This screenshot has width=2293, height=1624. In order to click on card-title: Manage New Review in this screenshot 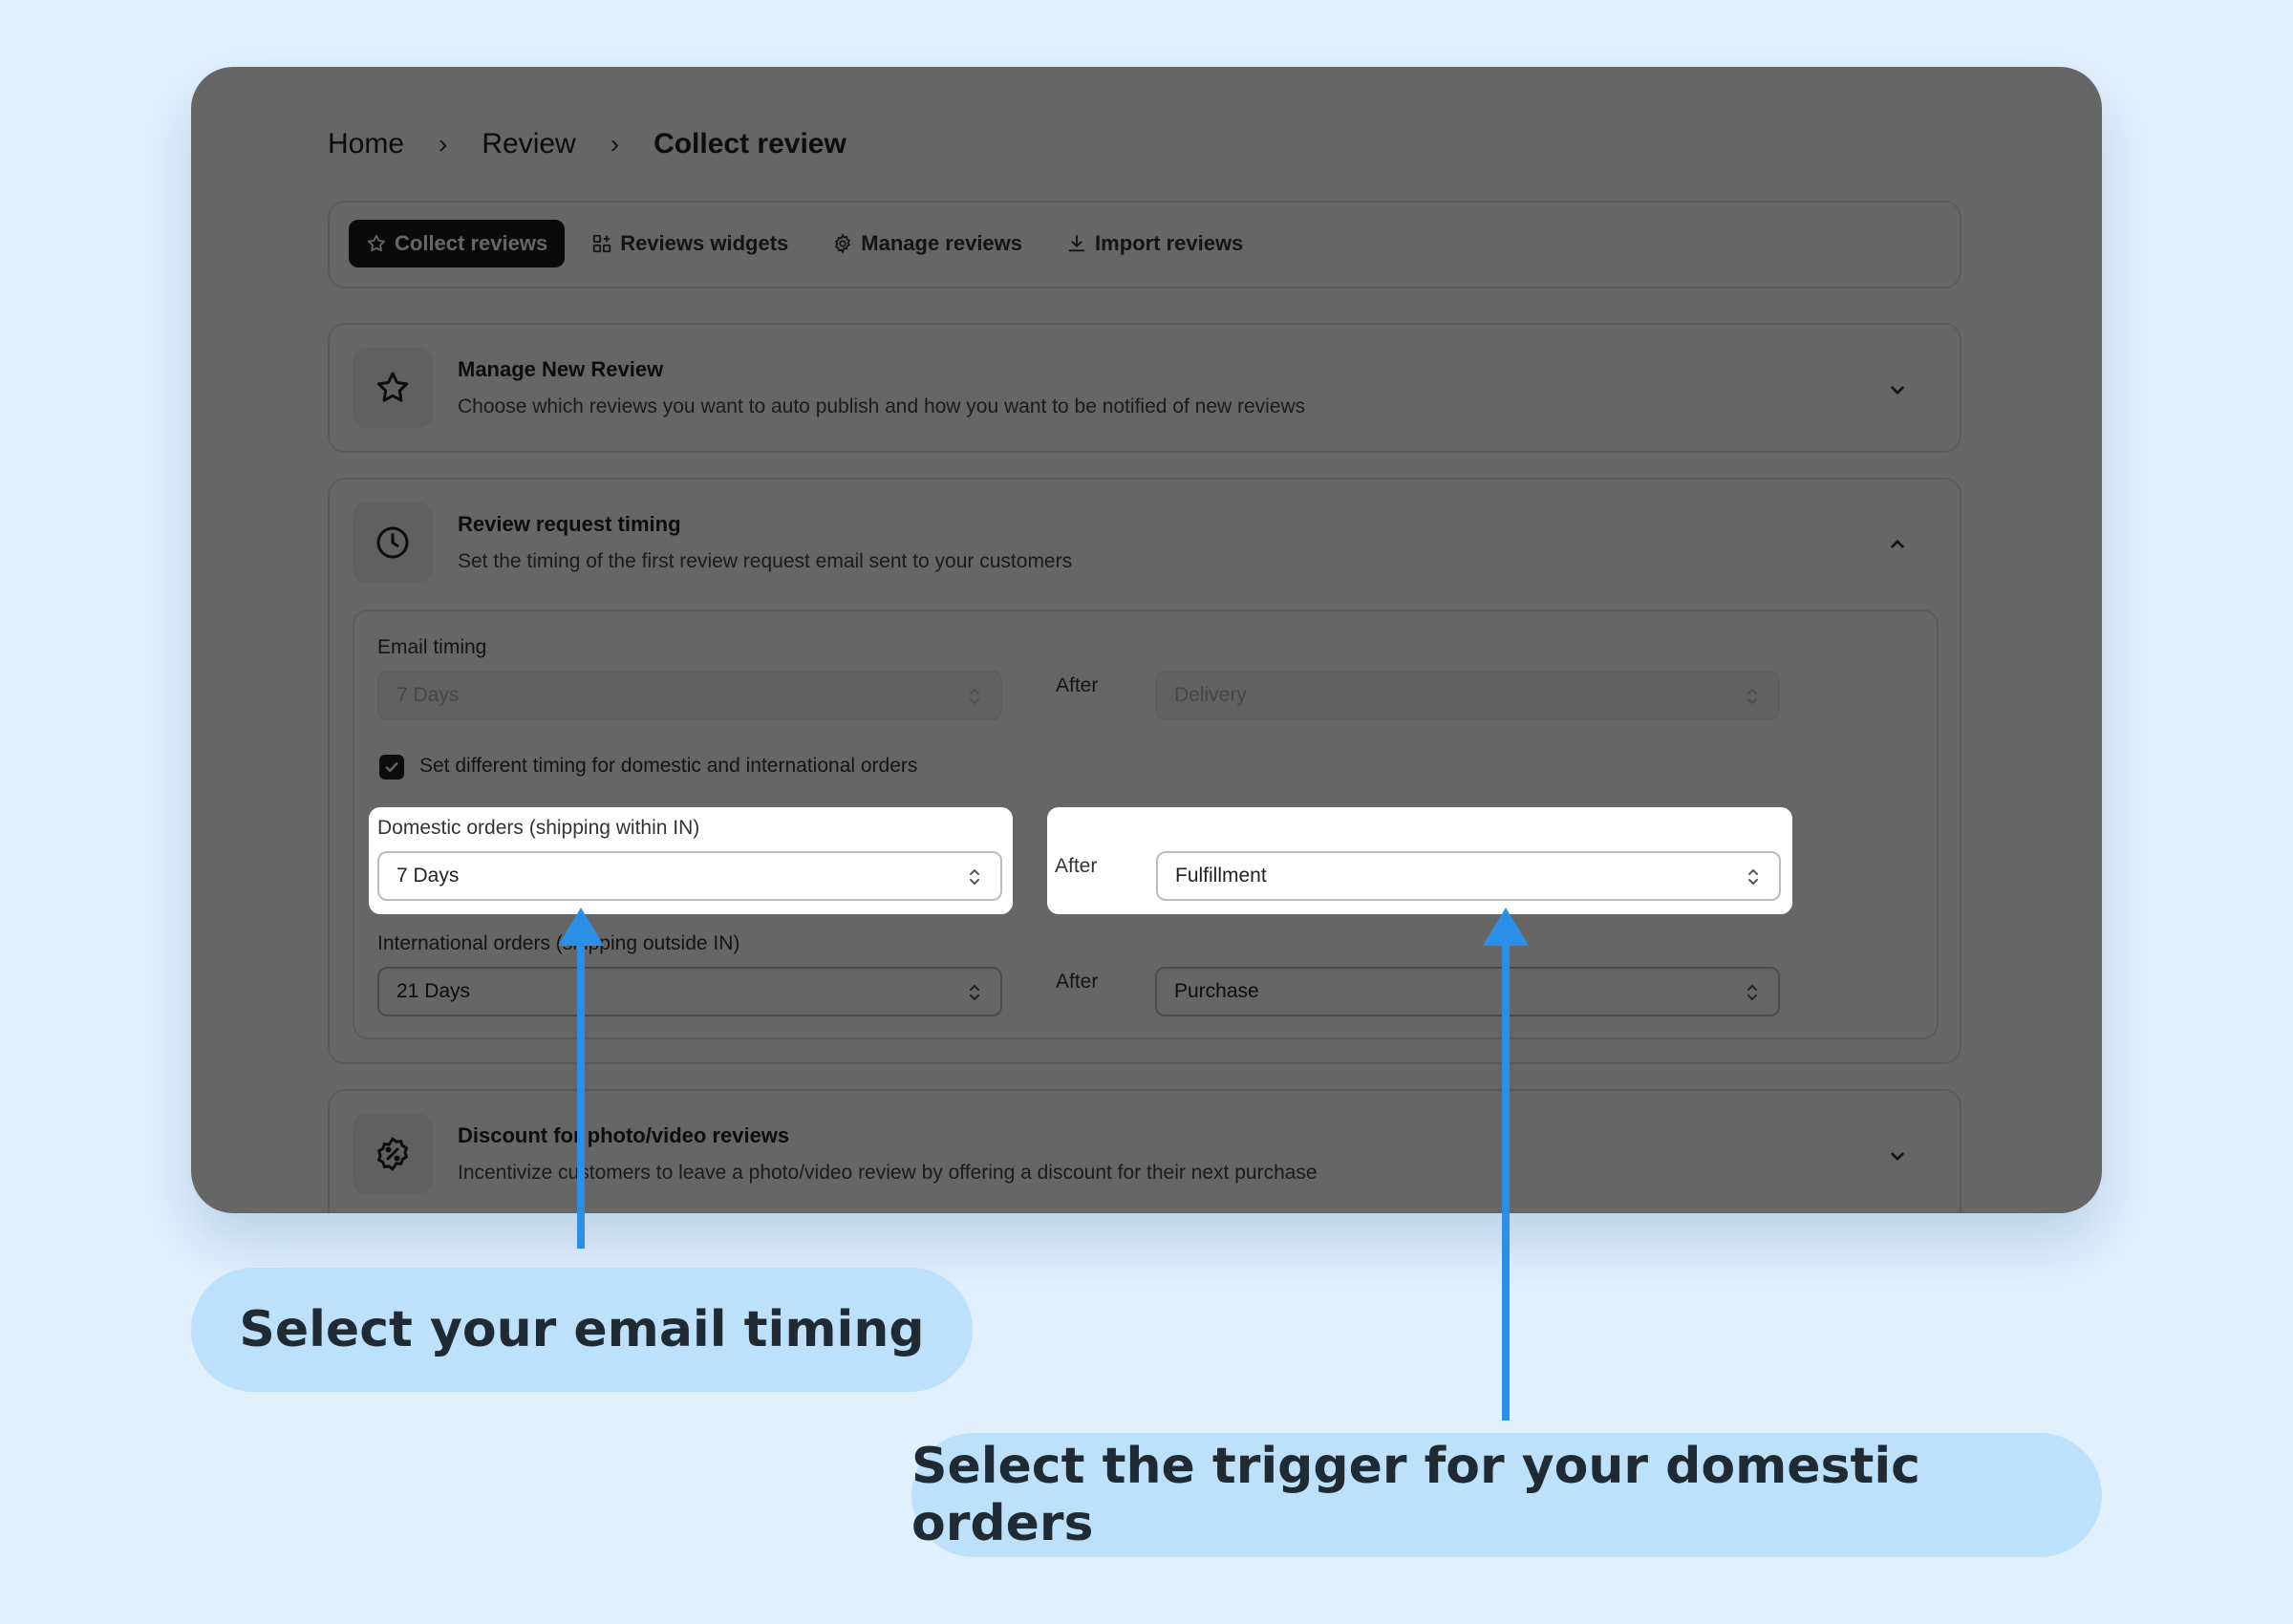, I will do `click(561, 369)`.